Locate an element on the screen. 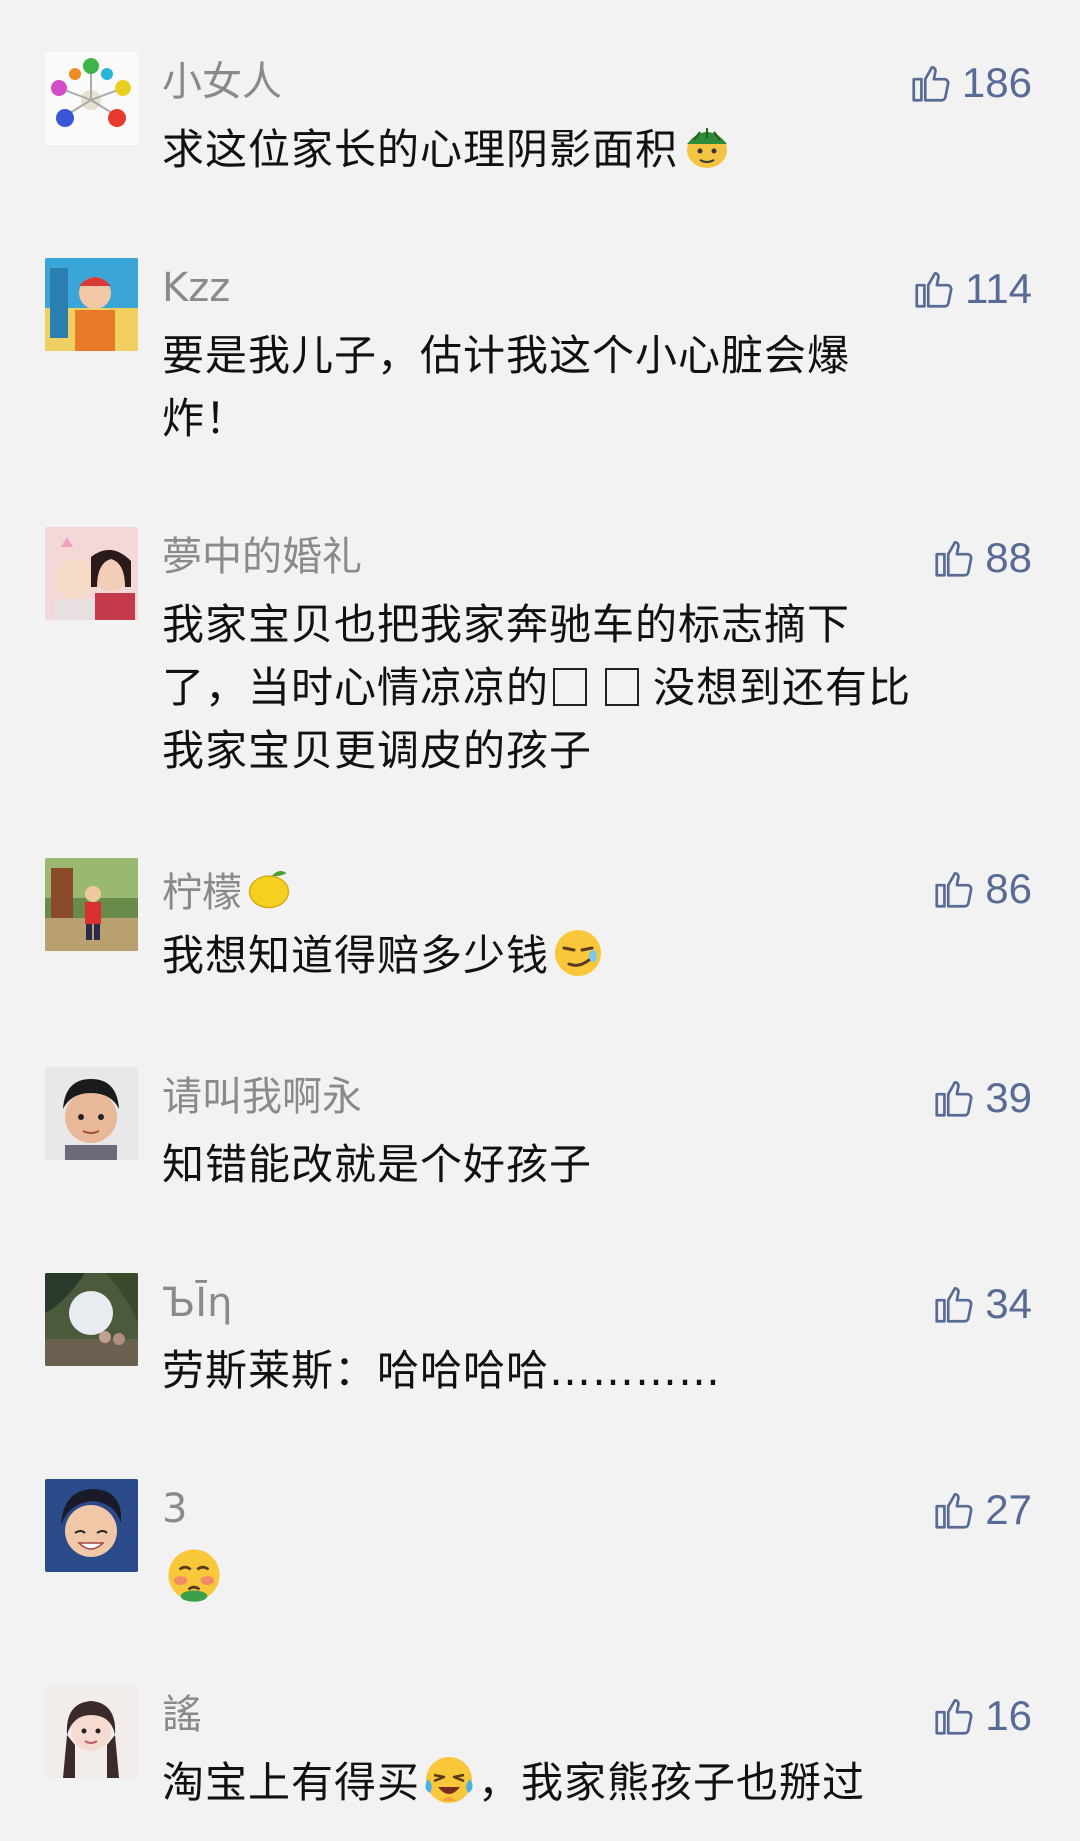  comment-text: 没想到还有比 is located at coordinates (782, 687).